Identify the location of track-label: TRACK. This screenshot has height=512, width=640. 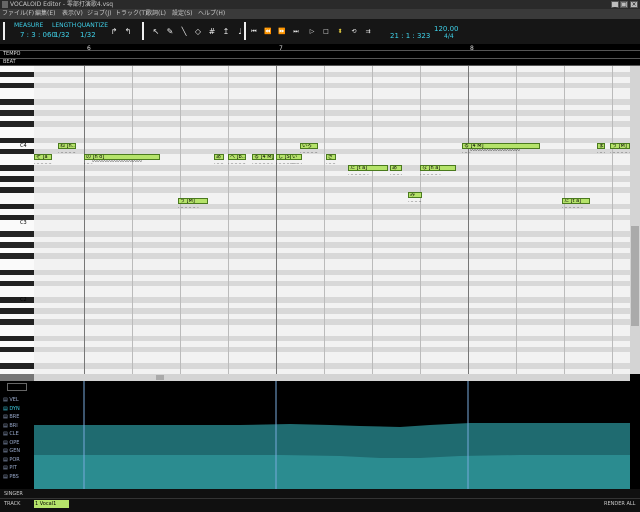
(12, 504).